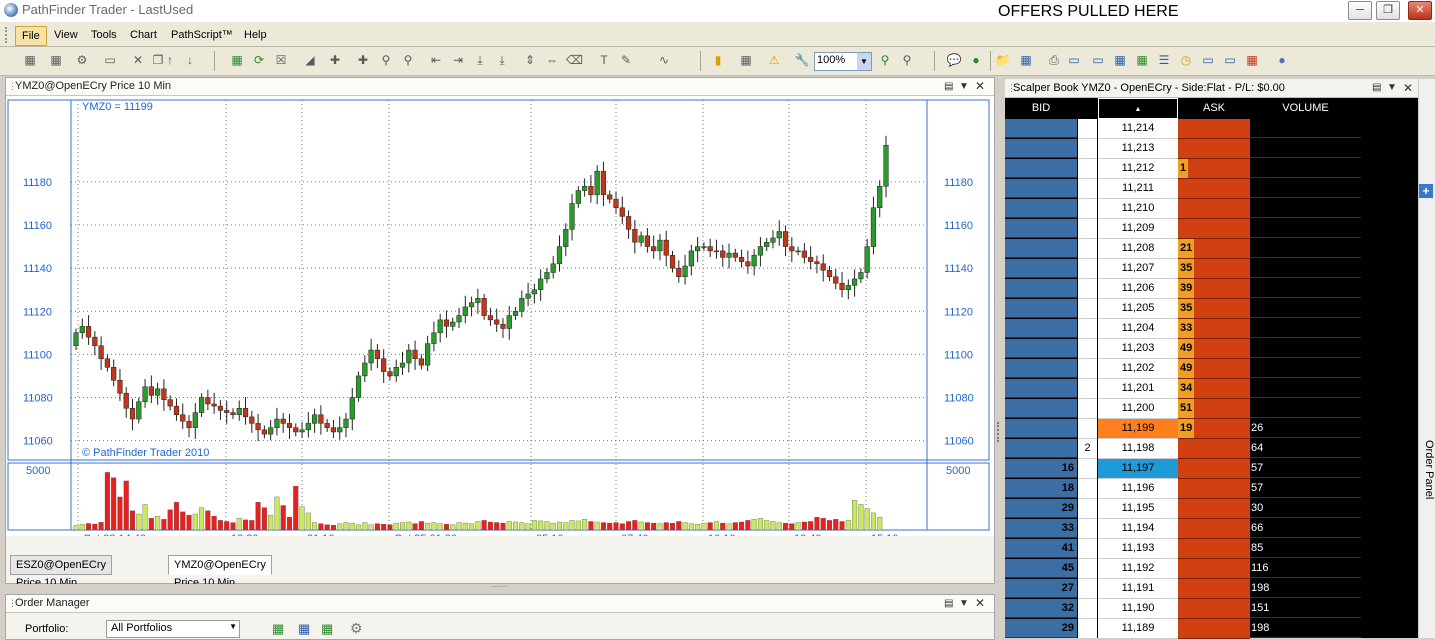 Image resolution: width=1435 pixels, height=640 pixels. What do you see at coordinates (1041, 568) in the screenshot?
I see `bid-cell: 45` at bounding box center [1041, 568].